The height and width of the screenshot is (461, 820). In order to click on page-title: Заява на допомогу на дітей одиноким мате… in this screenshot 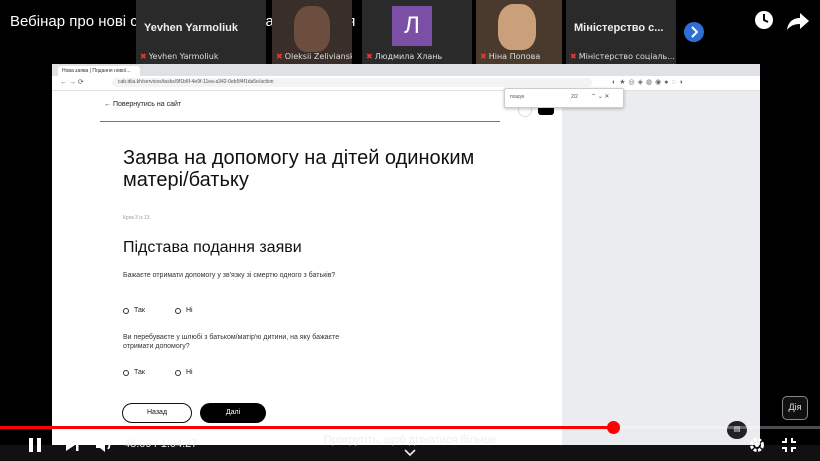, I will do `click(299, 169)`.